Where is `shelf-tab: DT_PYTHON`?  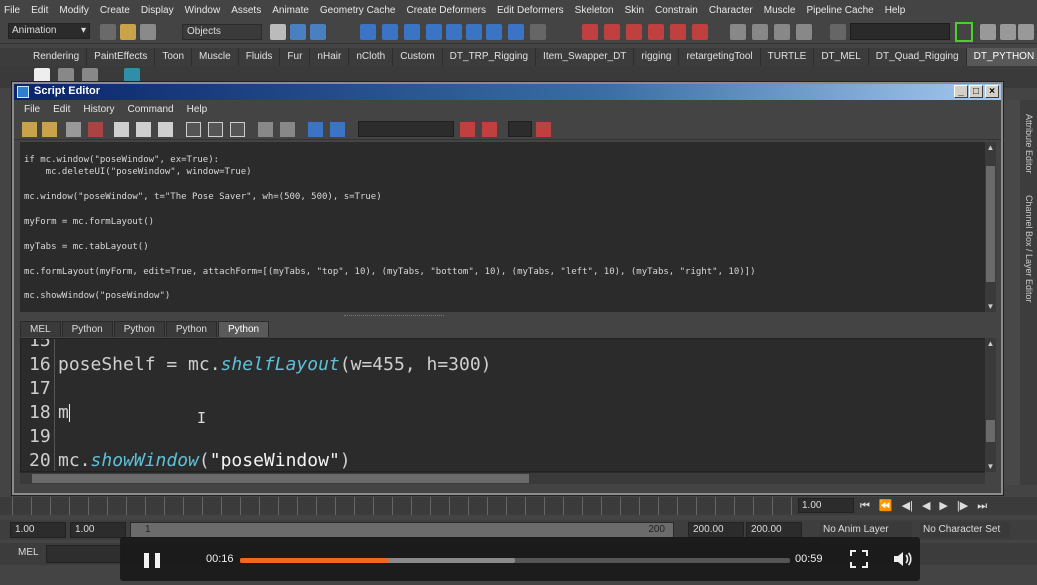 shelf-tab: DT_PYTHON is located at coordinates (1001, 57).